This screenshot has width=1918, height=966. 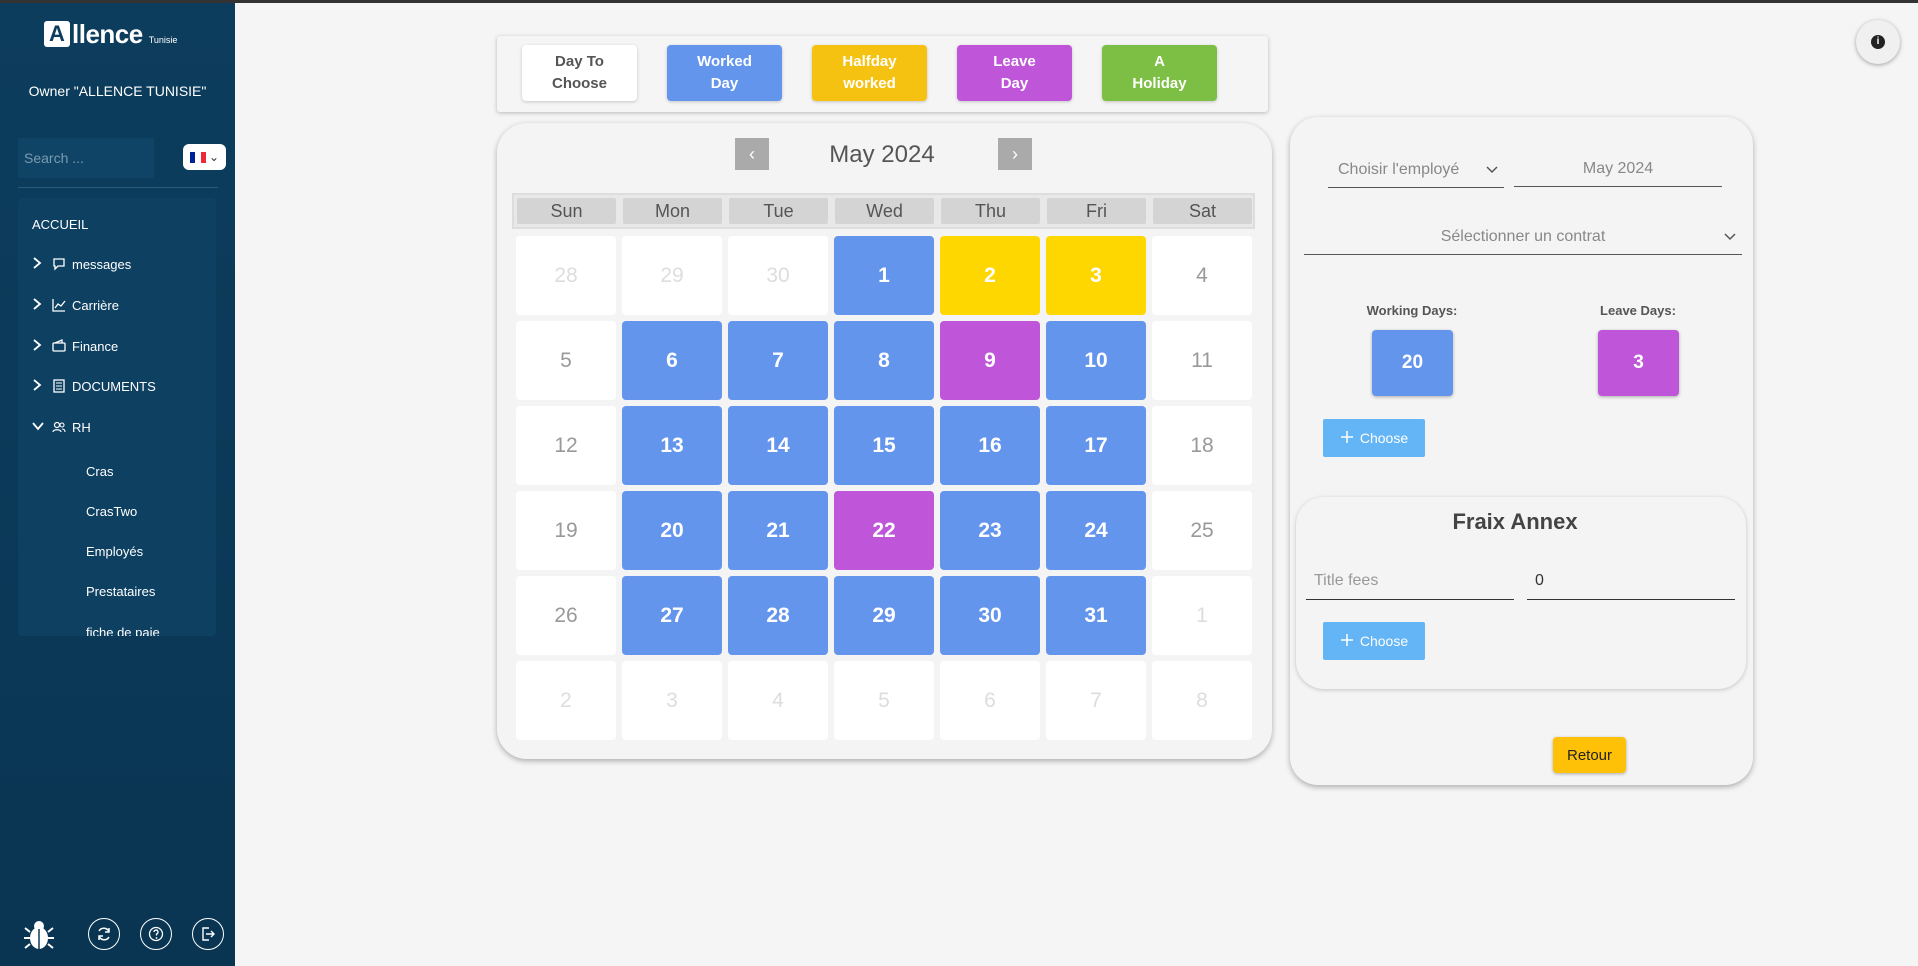 What do you see at coordinates (724, 73) in the screenshot?
I see `legend-worked-day: Worked Day` at bounding box center [724, 73].